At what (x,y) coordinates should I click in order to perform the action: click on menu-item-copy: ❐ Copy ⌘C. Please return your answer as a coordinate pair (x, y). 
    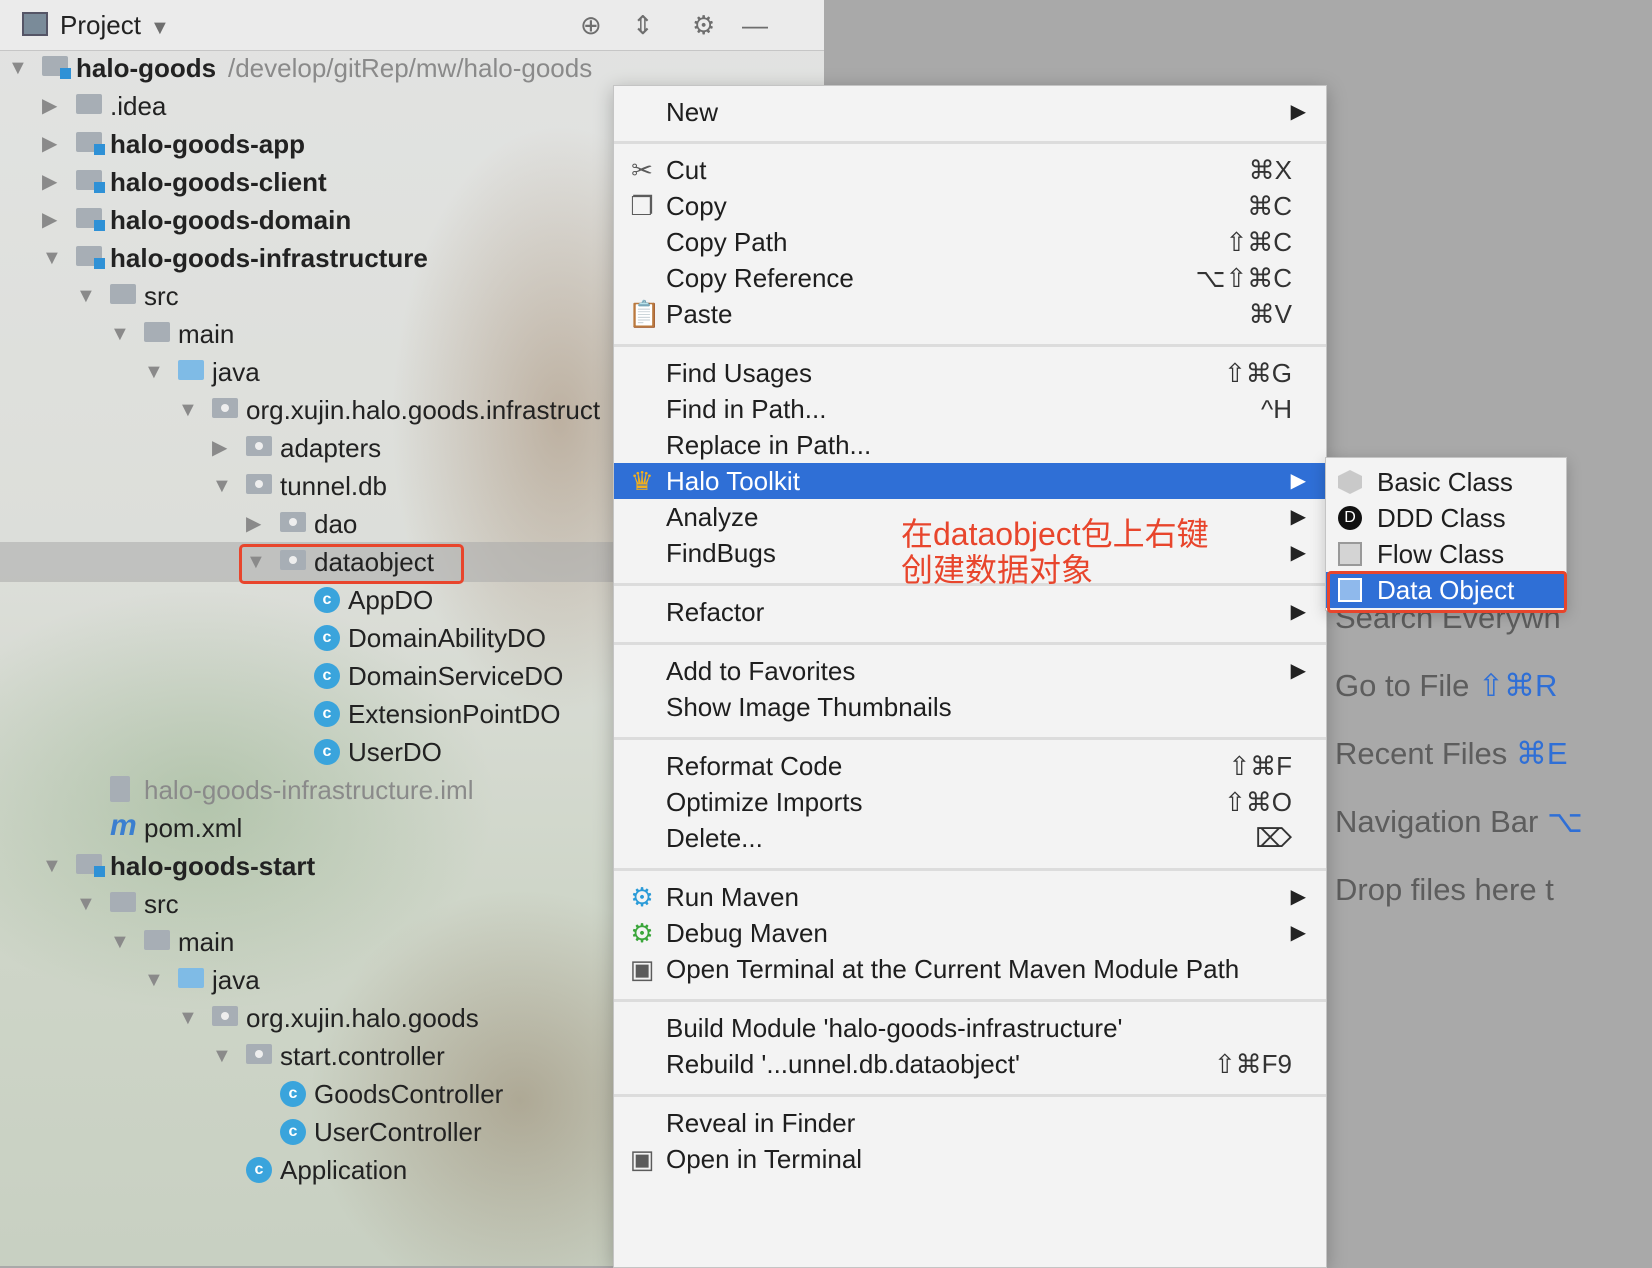
    Looking at the image, I should click on (970, 206).